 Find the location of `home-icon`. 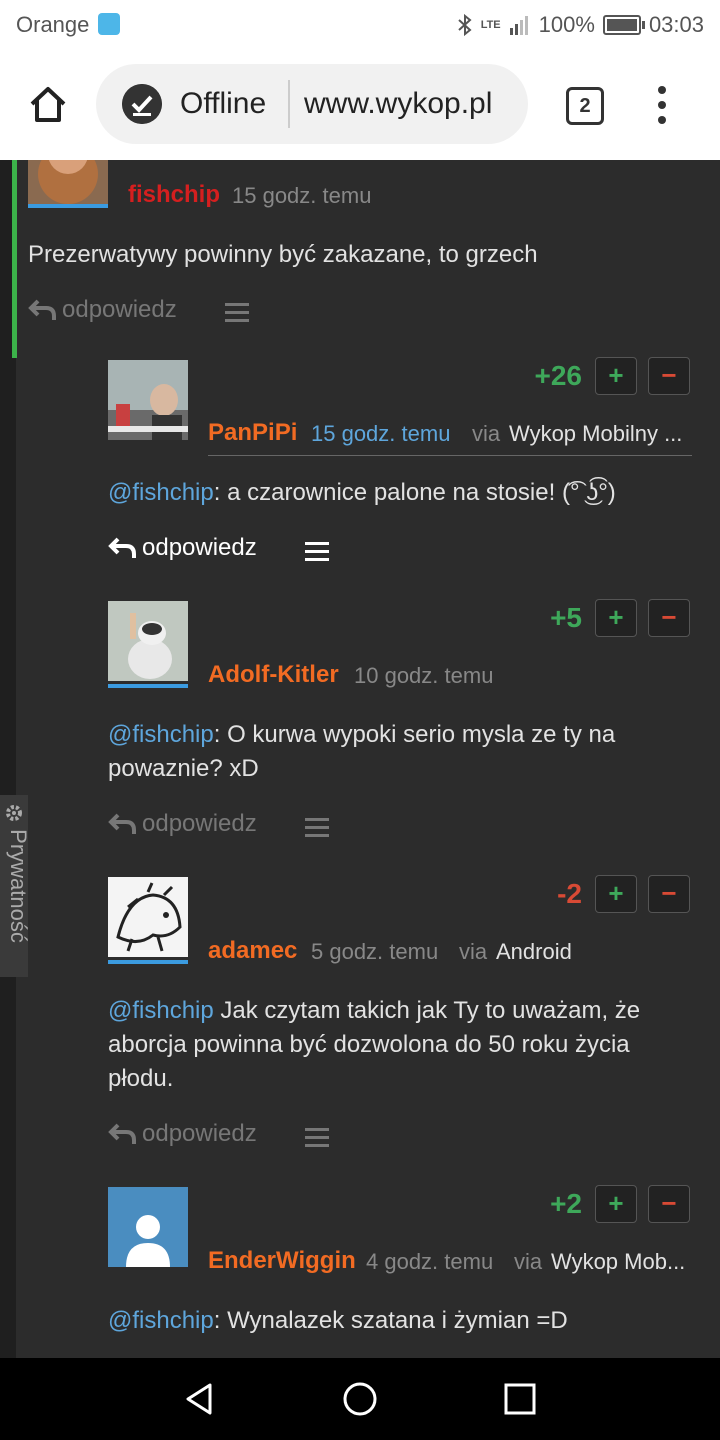

home-icon is located at coordinates (48, 104).